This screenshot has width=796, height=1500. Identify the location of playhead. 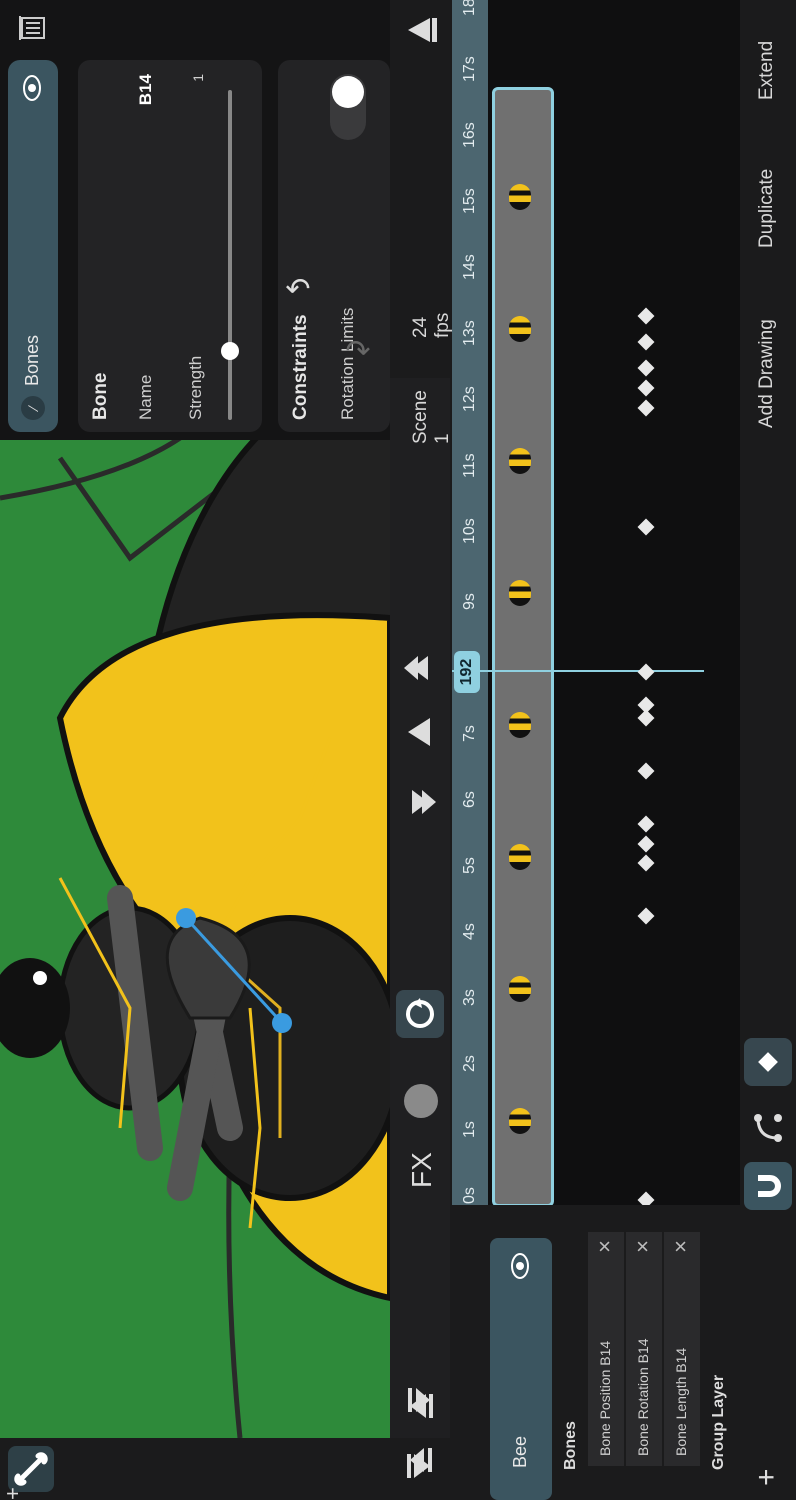
(578, 671).